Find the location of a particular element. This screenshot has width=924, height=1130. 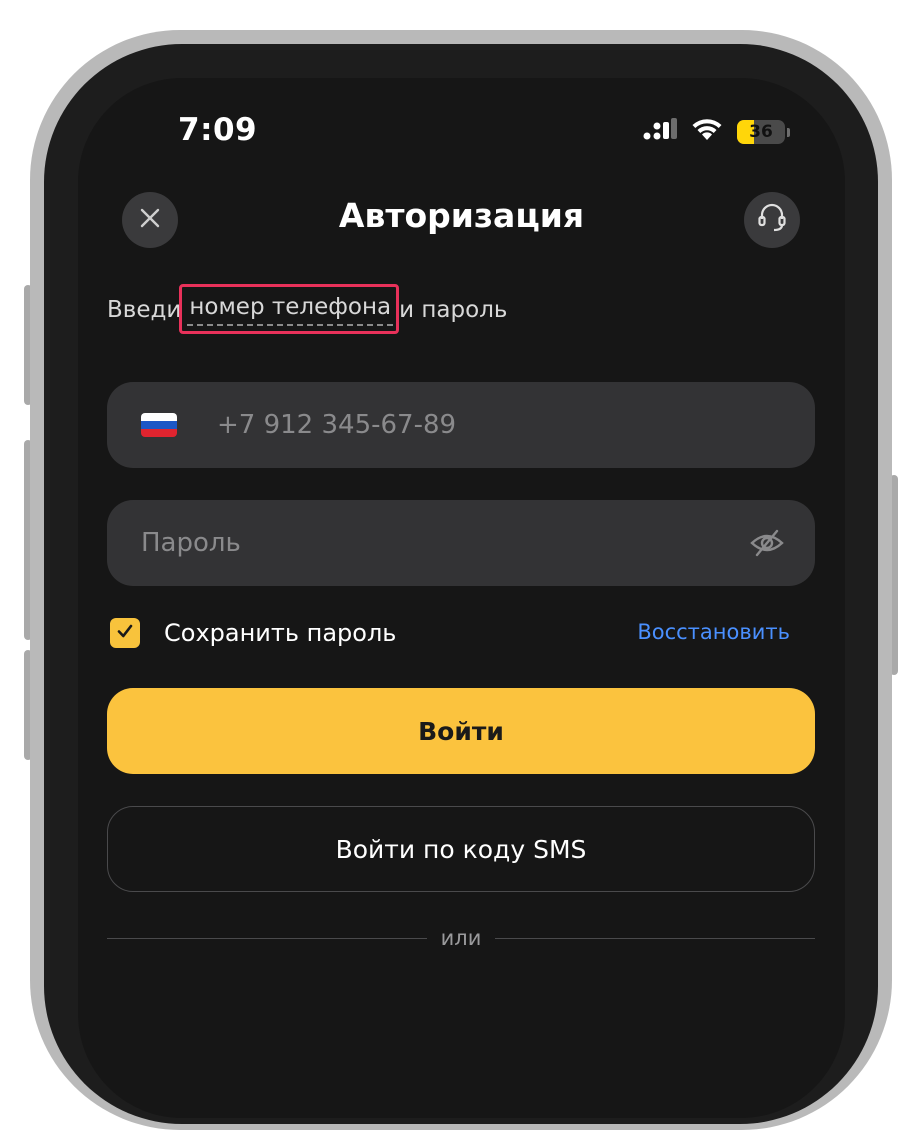

subtitle-prefix: Введи is located at coordinates (144, 310).